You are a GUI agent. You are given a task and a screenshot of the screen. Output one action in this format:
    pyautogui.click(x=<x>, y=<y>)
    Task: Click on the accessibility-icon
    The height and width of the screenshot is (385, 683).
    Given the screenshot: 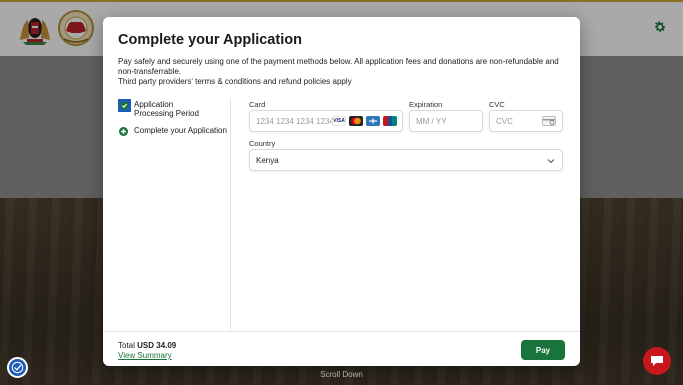 What is the action you would take?
    pyautogui.click(x=17, y=367)
    